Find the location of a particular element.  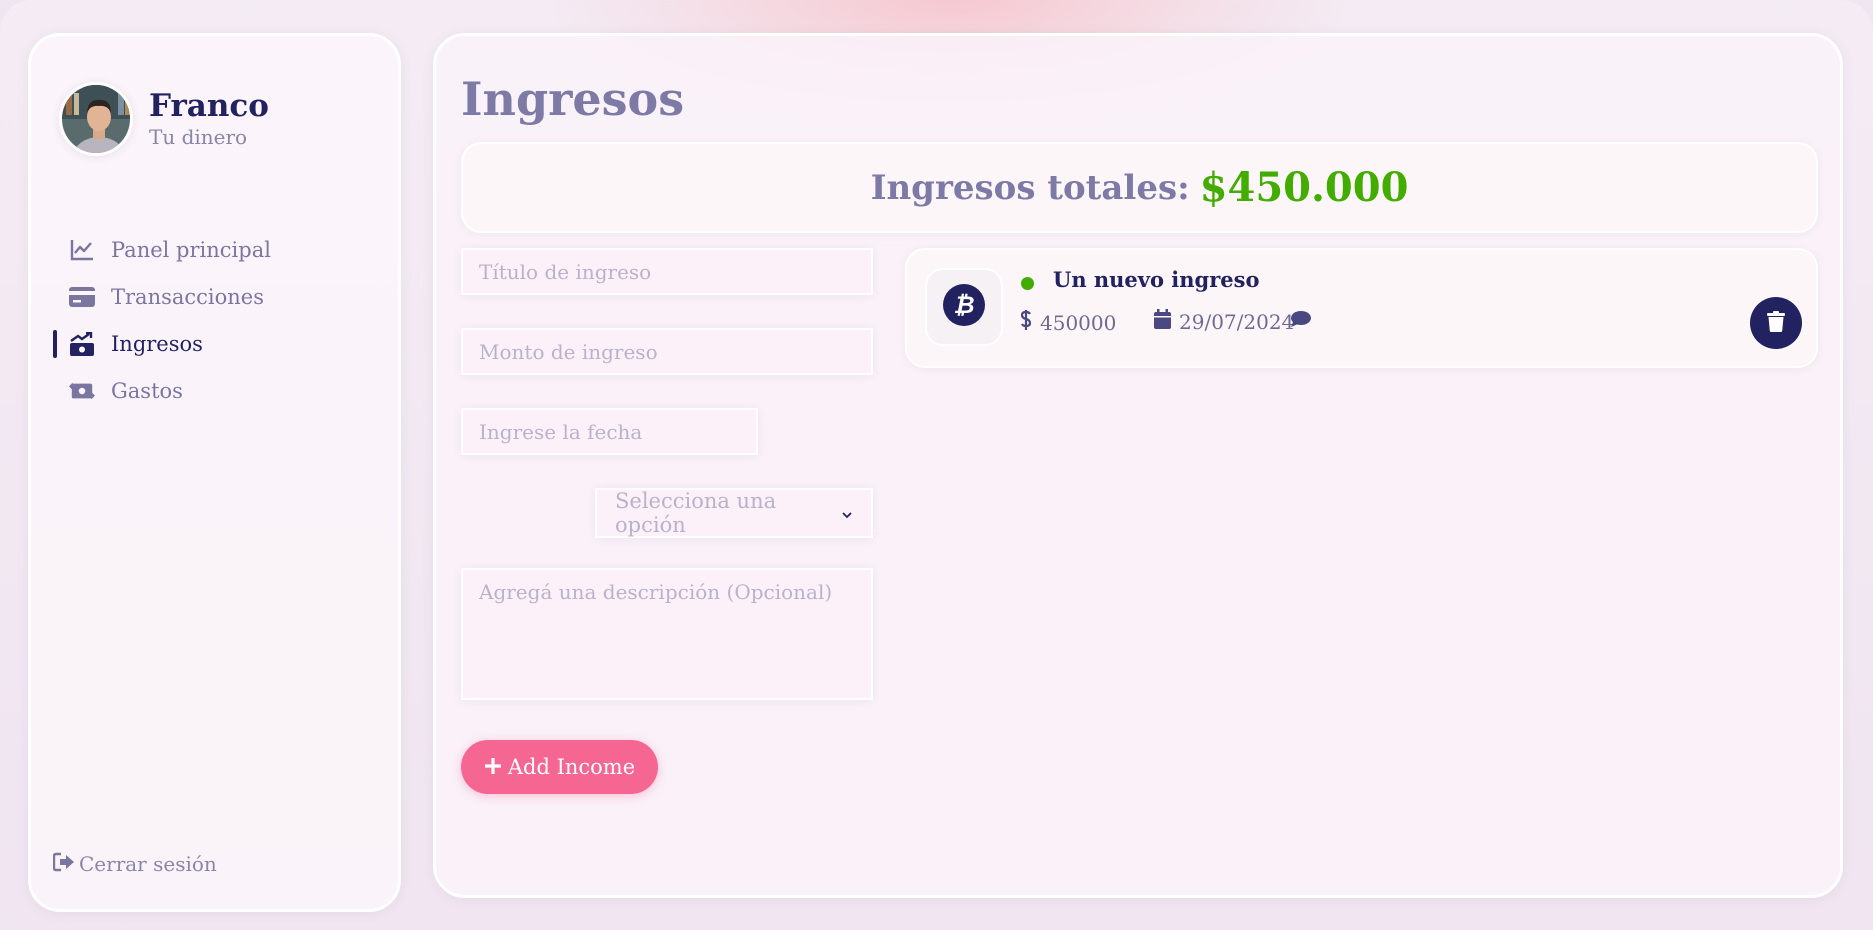

plus-icon is located at coordinates (493, 767).